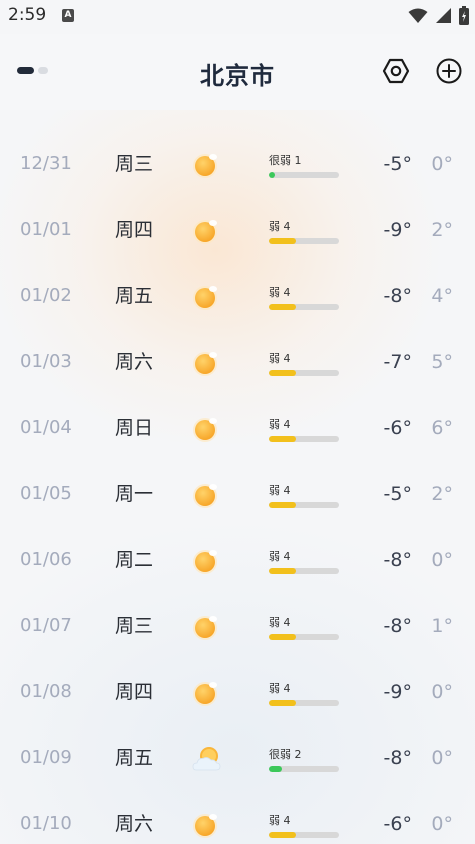 The image size is (475, 844). What do you see at coordinates (134, 560) in the screenshot?
I see `forecast-weekday: 周二` at bounding box center [134, 560].